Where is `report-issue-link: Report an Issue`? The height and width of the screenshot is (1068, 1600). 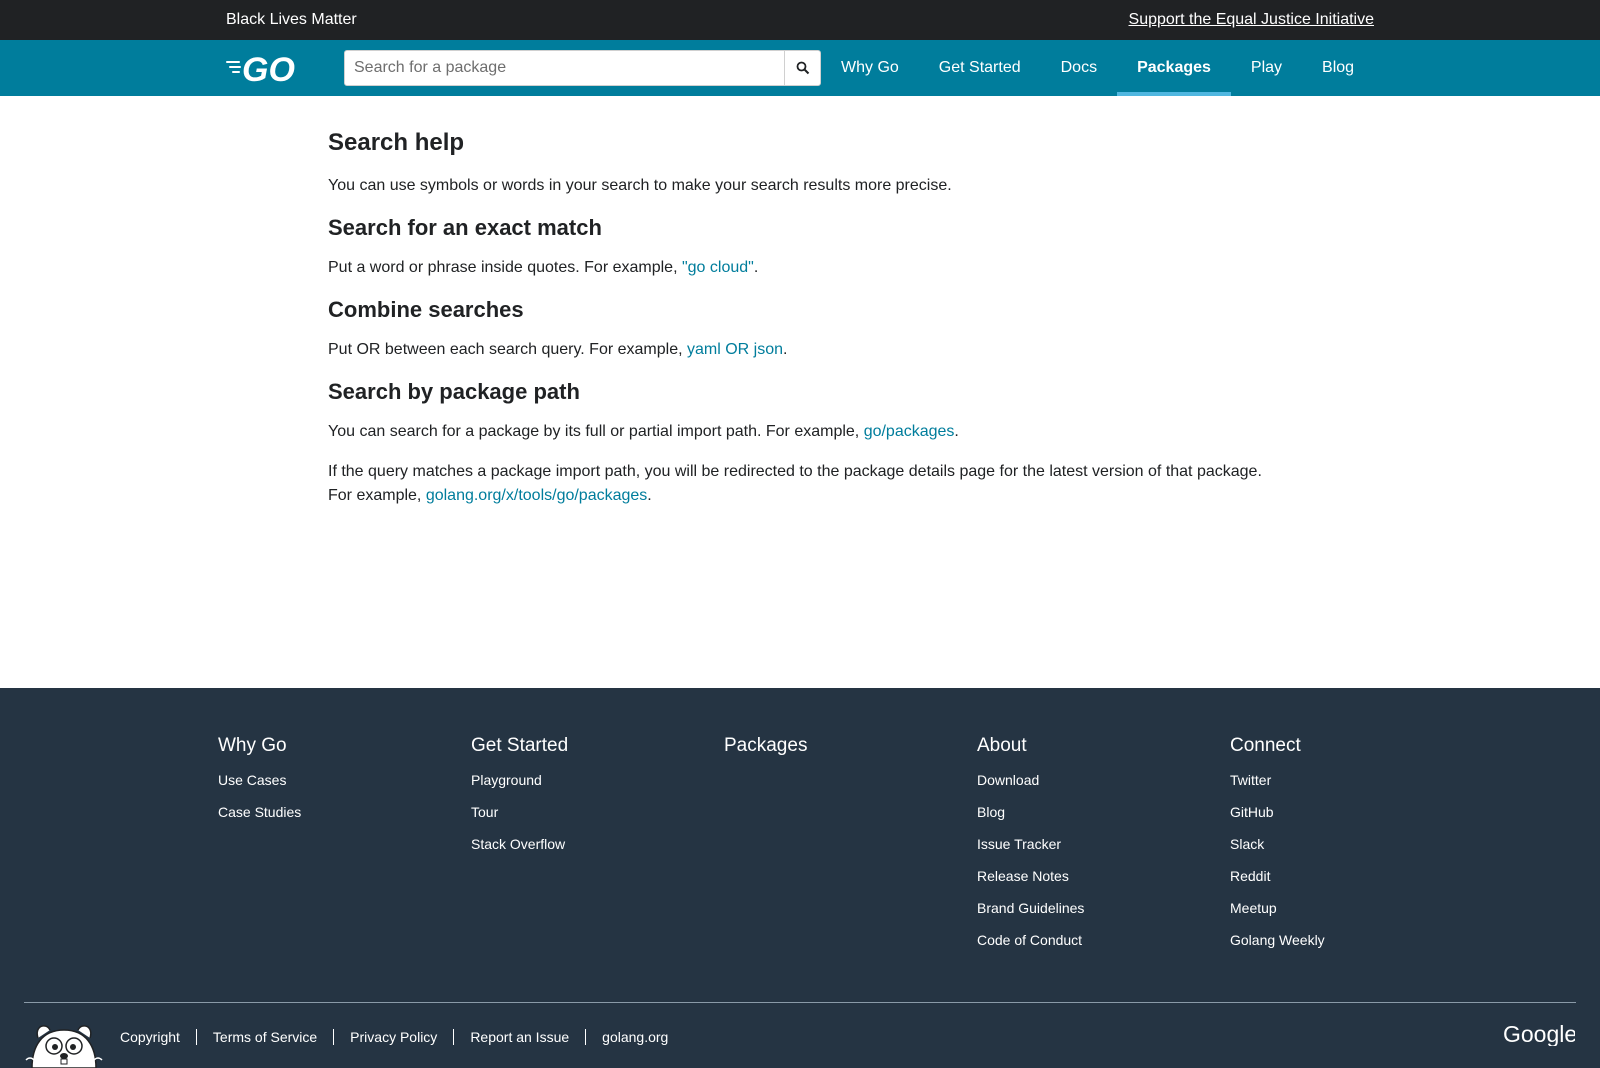
report-issue-link: Report an Issue is located at coordinates (519, 1037).